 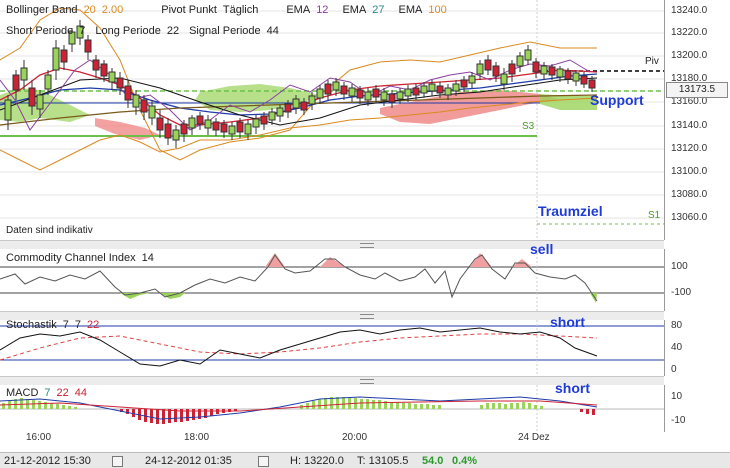 I want to click on cci-label: Commodity Channel Index, so click(x=71, y=258).